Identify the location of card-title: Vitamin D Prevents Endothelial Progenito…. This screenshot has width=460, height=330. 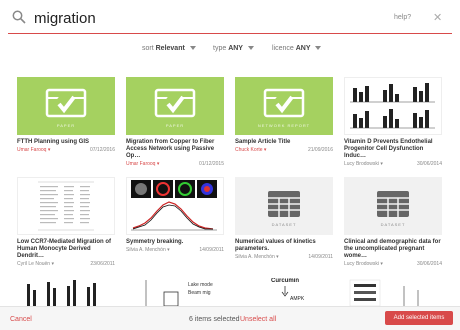
(393, 149).